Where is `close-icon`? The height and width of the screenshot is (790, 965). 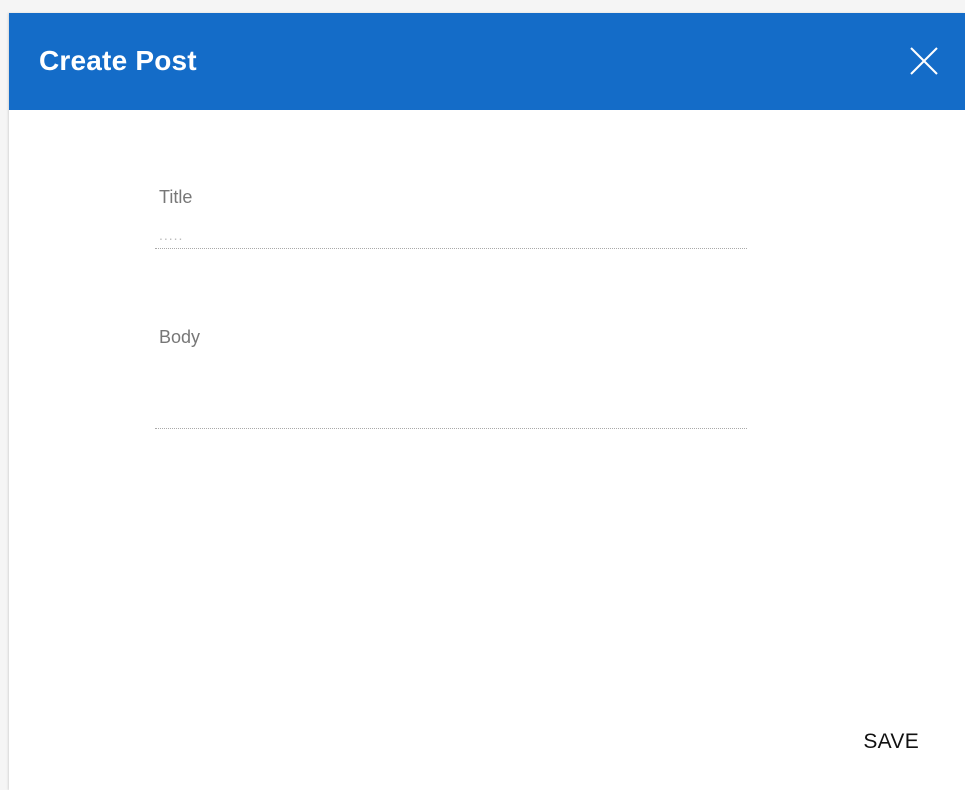
close-icon is located at coordinates (924, 61).